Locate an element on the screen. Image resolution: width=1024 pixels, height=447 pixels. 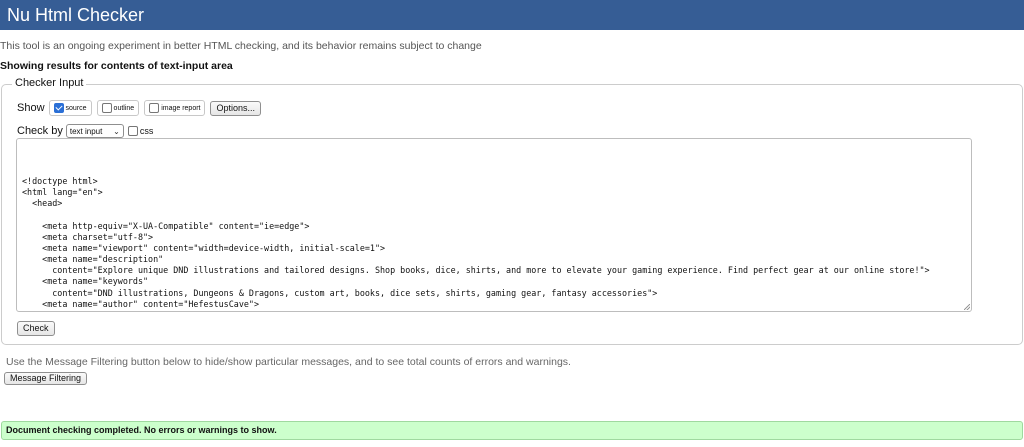
app-title: Nu Html Checker is located at coordinates (76, 15).